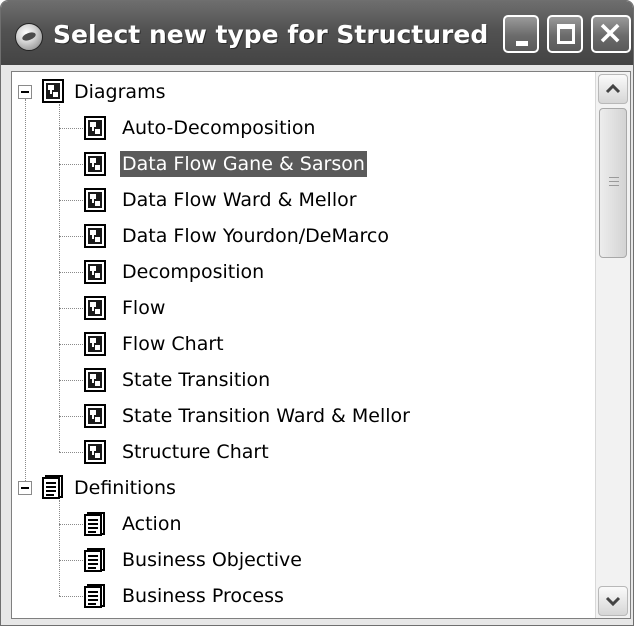 The width and height of the screenshot is (634, 626). Describe the element at coordinates (173, 344) in the screenshot. I see `tree-item-label: Flow Chart` at that location.